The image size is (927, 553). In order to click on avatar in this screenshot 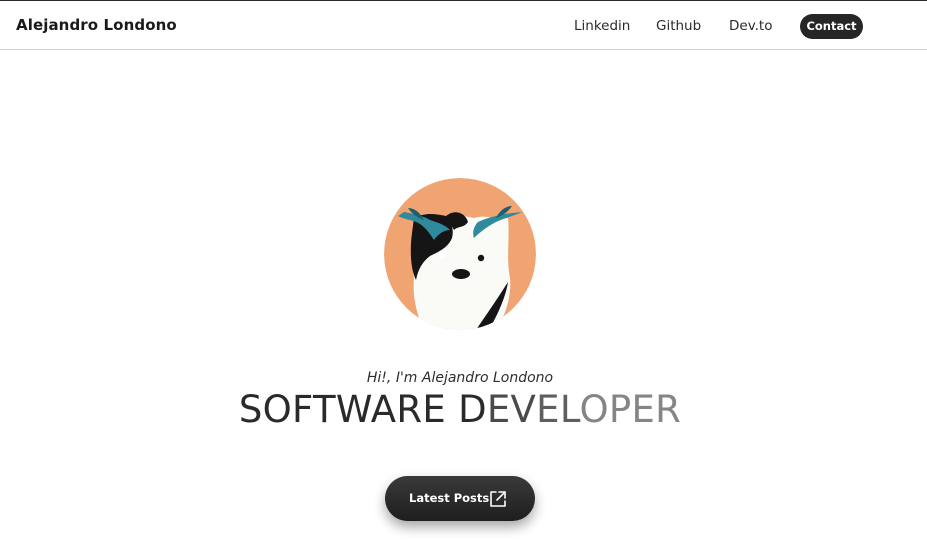, I will do `click(460, 254)`.